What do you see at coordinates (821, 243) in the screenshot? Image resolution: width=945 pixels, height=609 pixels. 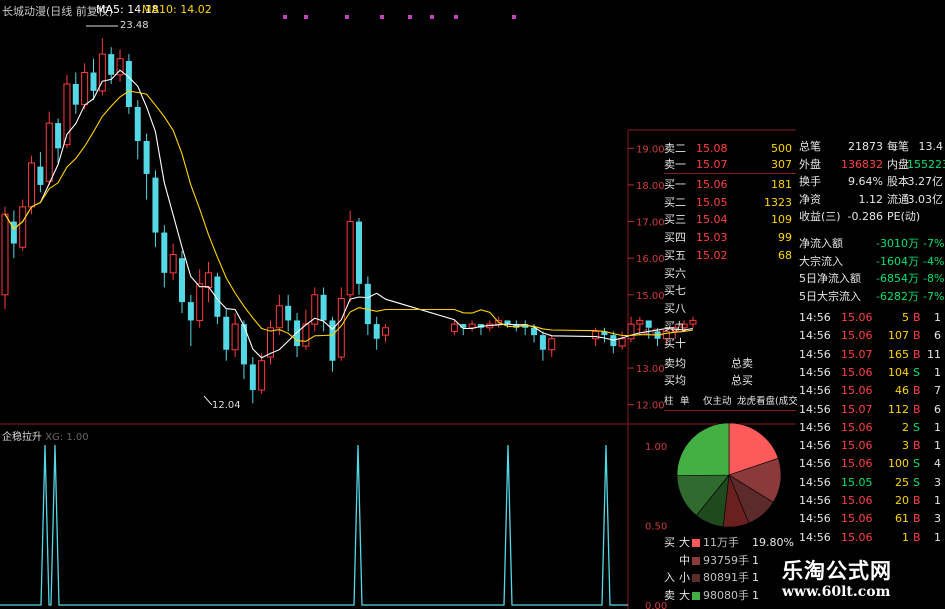 I see `flow-label: 净流入额` at bounding box center [821, 243].